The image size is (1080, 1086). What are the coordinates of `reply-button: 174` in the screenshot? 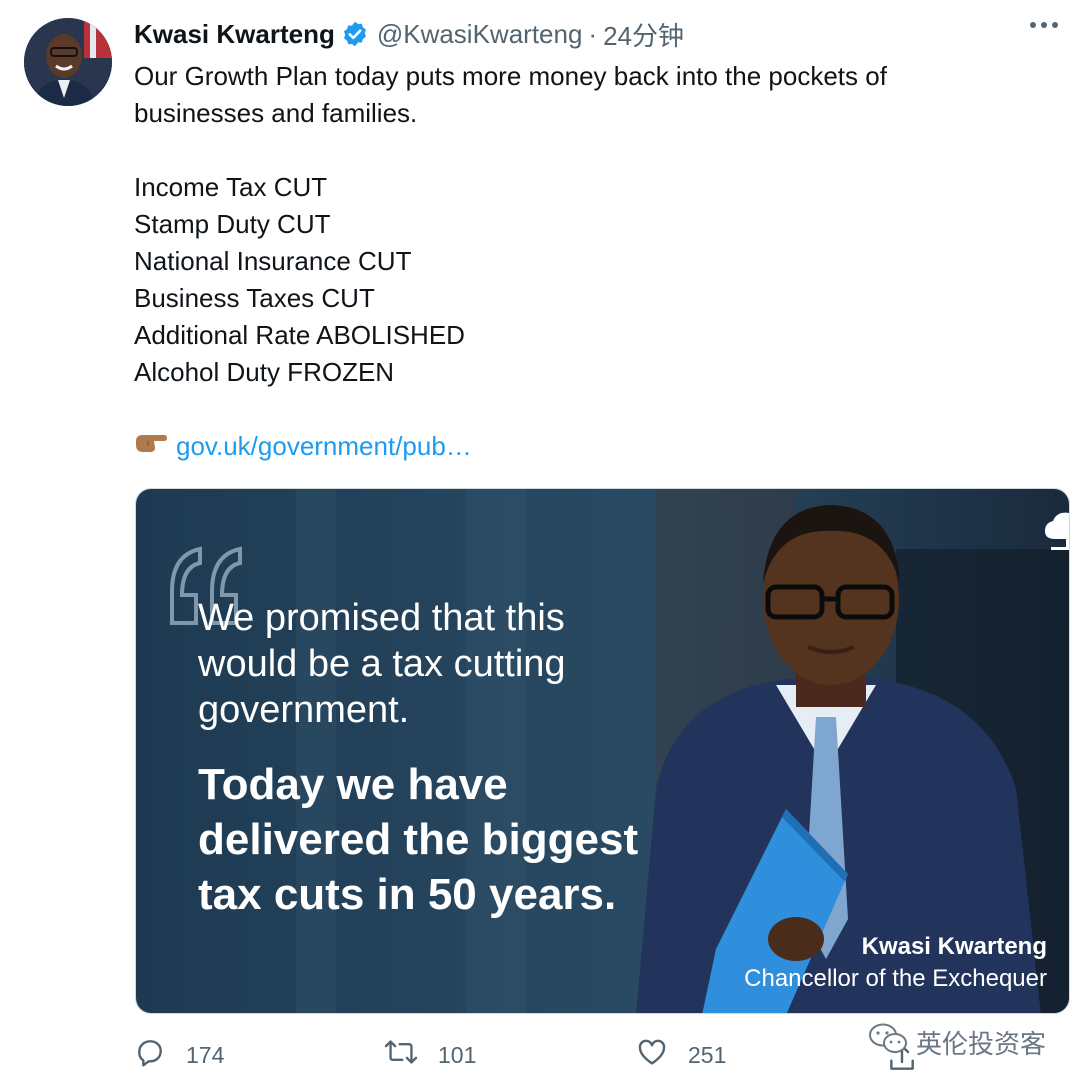 It's located at (179, 1055).